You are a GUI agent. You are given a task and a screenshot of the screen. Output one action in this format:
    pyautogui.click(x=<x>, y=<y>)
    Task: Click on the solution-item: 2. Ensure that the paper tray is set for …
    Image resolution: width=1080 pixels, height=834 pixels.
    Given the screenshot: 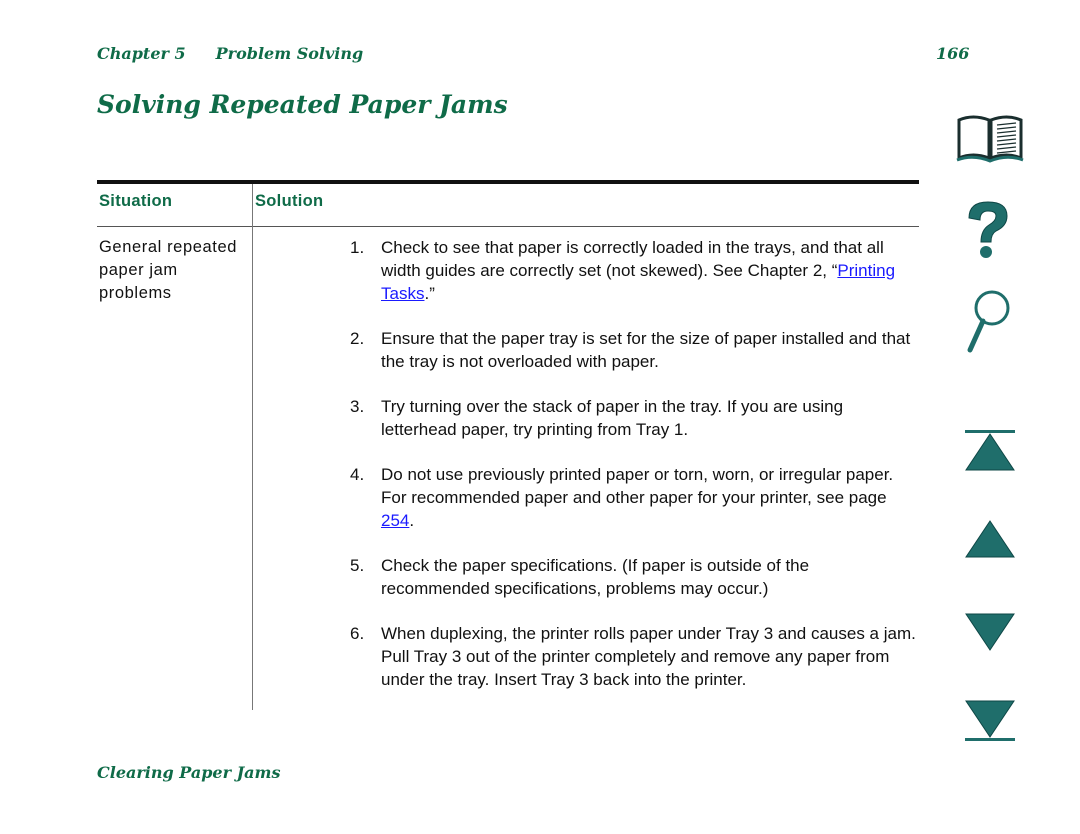 What is the action you would take?
    pyautogui.click(x=632, y=350)
    